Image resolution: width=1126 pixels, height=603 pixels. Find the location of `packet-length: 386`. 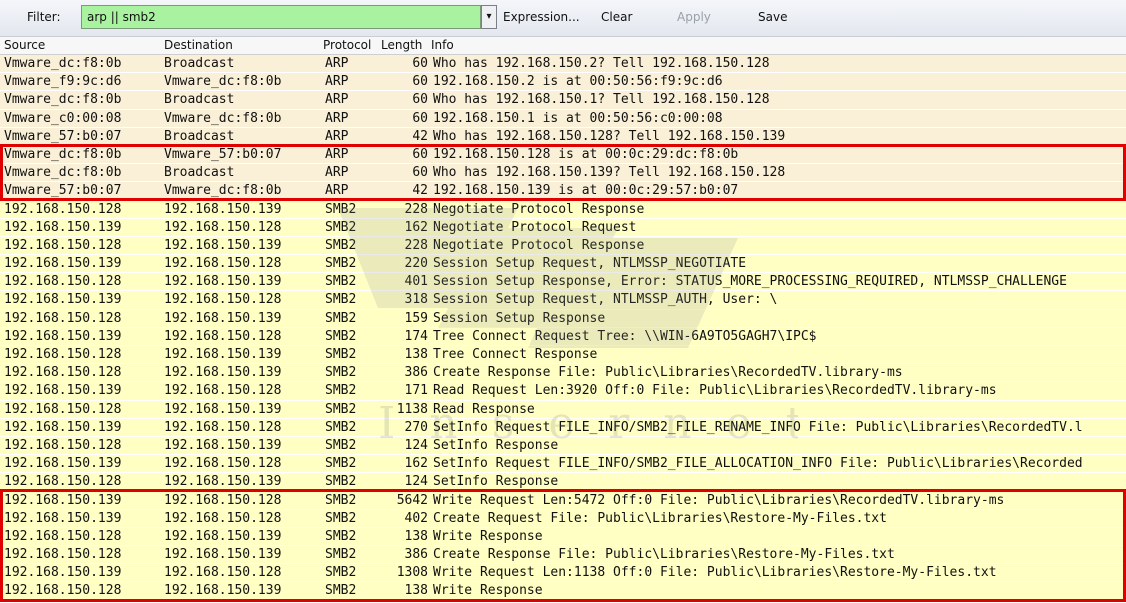

packet-length: 386 is located at coordinates (416, 373).